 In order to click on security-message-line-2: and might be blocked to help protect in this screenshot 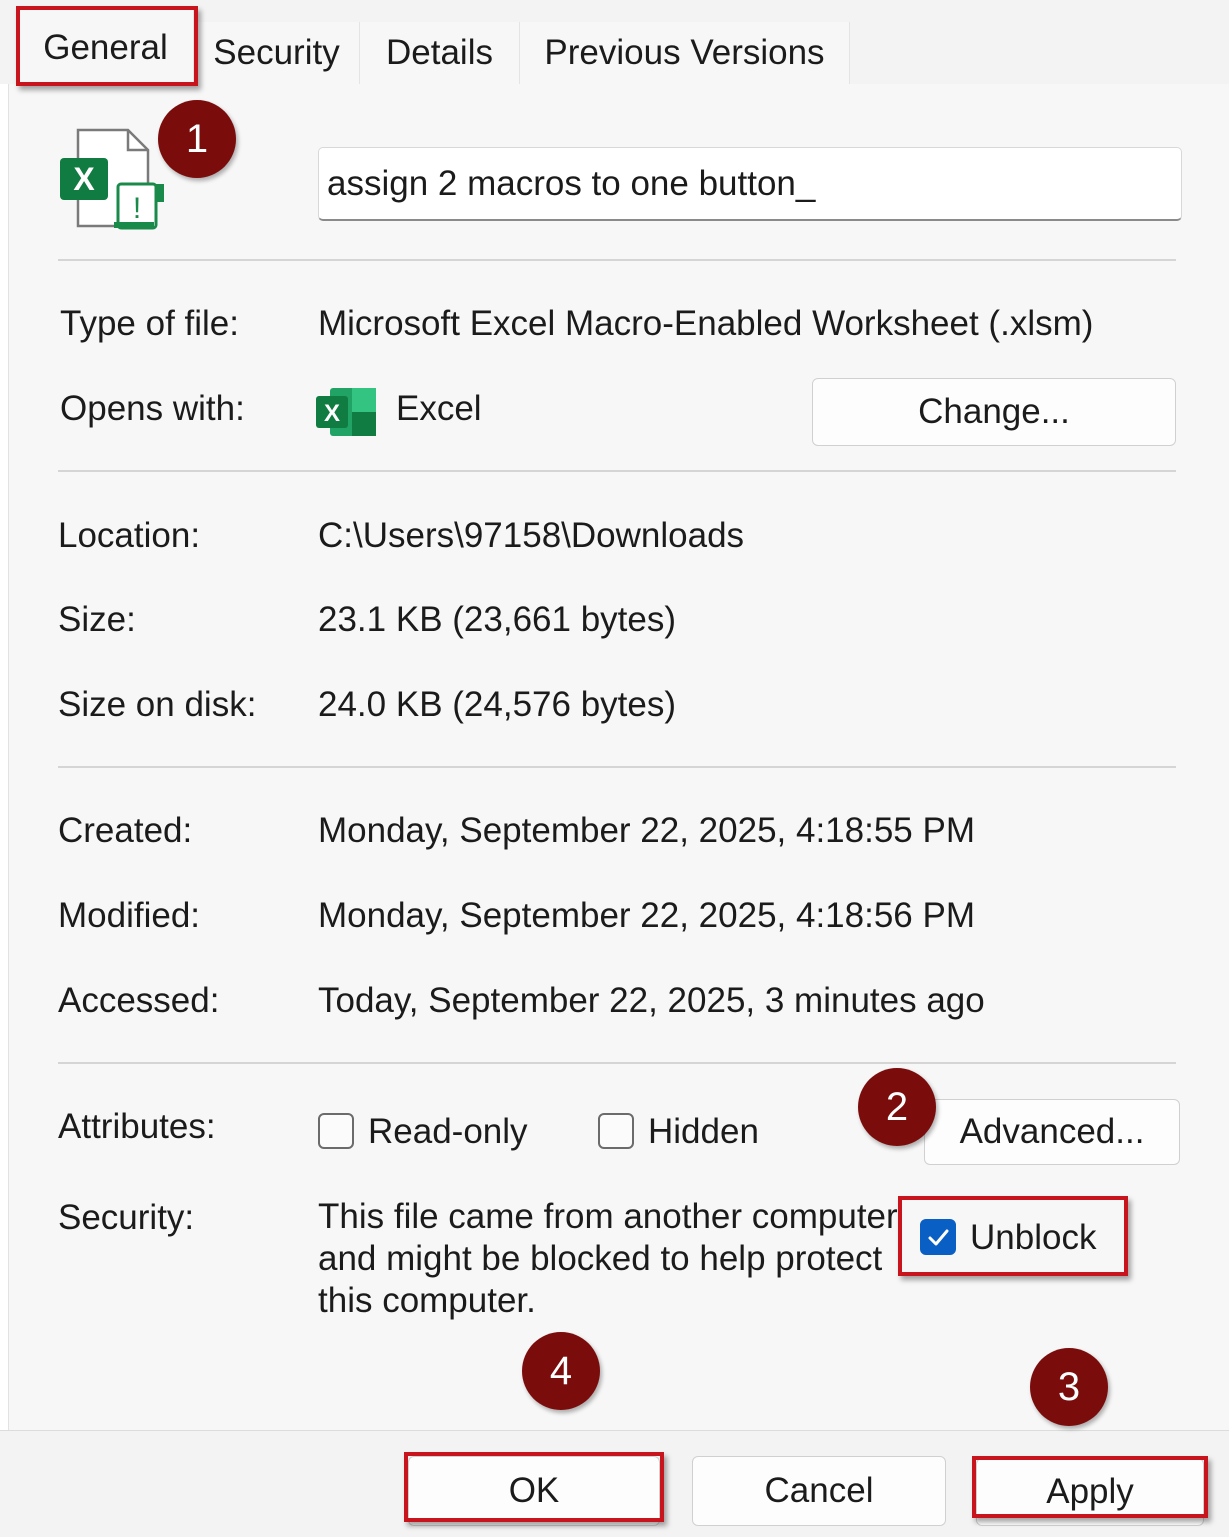, I will do `click(600, 1258)`.